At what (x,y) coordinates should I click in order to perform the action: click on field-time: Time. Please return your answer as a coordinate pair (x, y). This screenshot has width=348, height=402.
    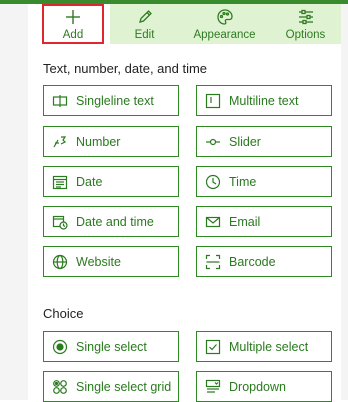
    Looking at the image, I should click on (264, 181).